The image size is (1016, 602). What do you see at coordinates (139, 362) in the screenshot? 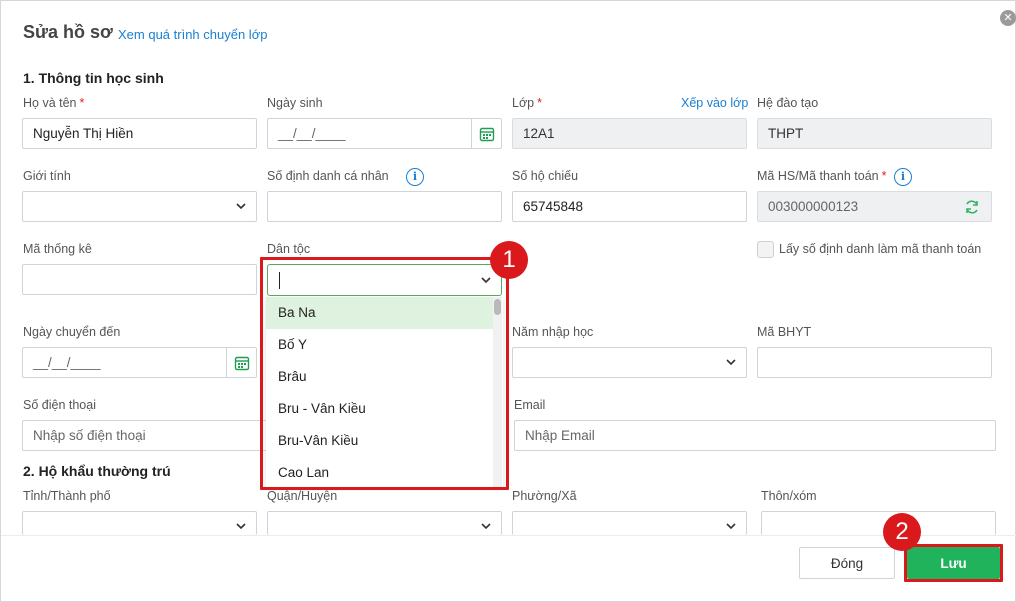
I see `transfer-date-input: __/__/____` at bounding box center [139, 362].